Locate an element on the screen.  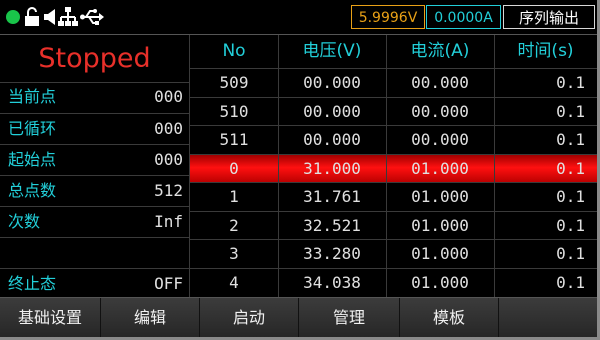
lock-icon is located at coordinates (32, 16).